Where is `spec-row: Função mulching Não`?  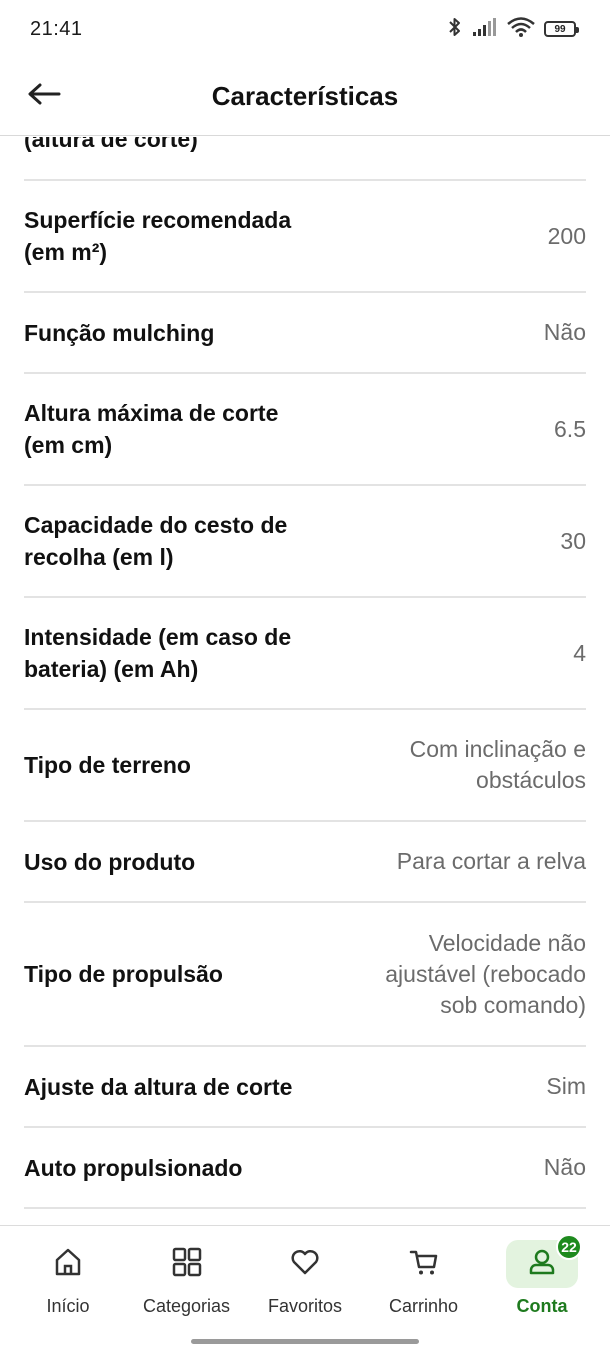
spec-row: Função mulching Não is located at coordinates (305, 333).